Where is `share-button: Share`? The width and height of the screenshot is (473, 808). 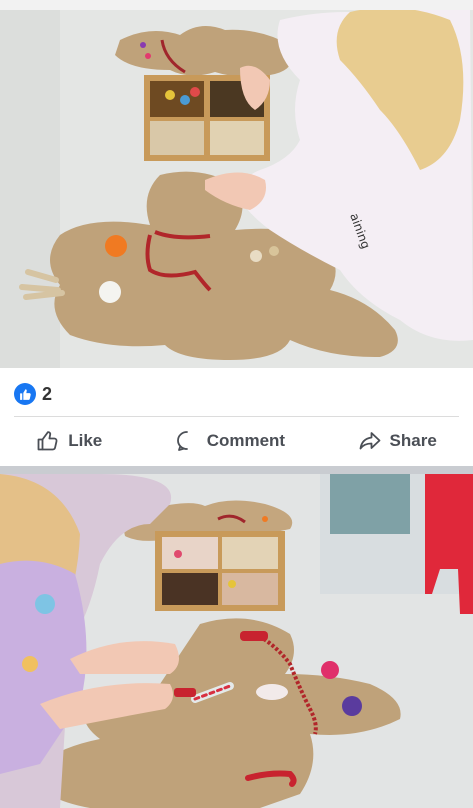 share-button: Share is located at coordinates (397, 441).